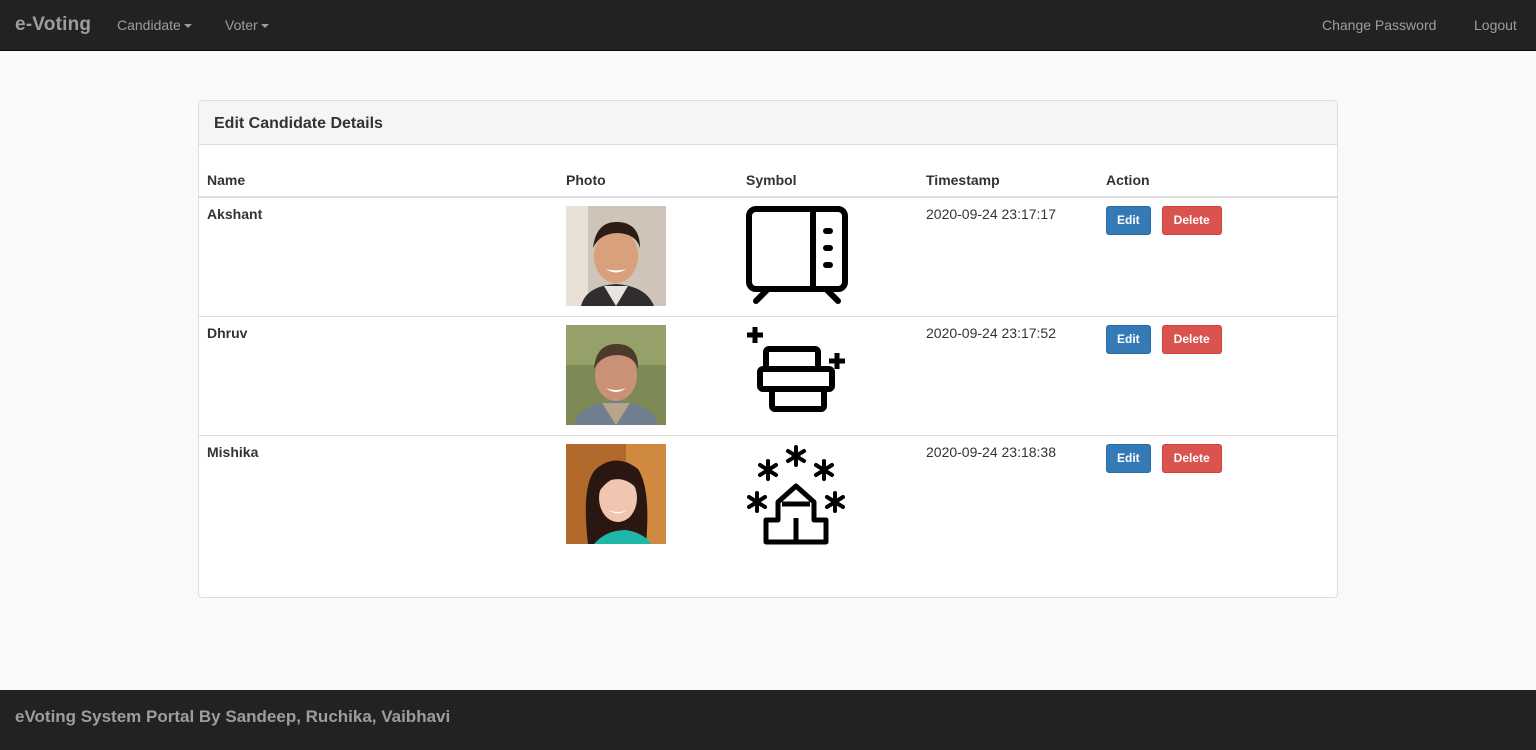 This screenshot has height=750, width=1536. Describe the element at coordinates (378, 494) in the screenshot. I see `candidate-name: Mishika` at that location.